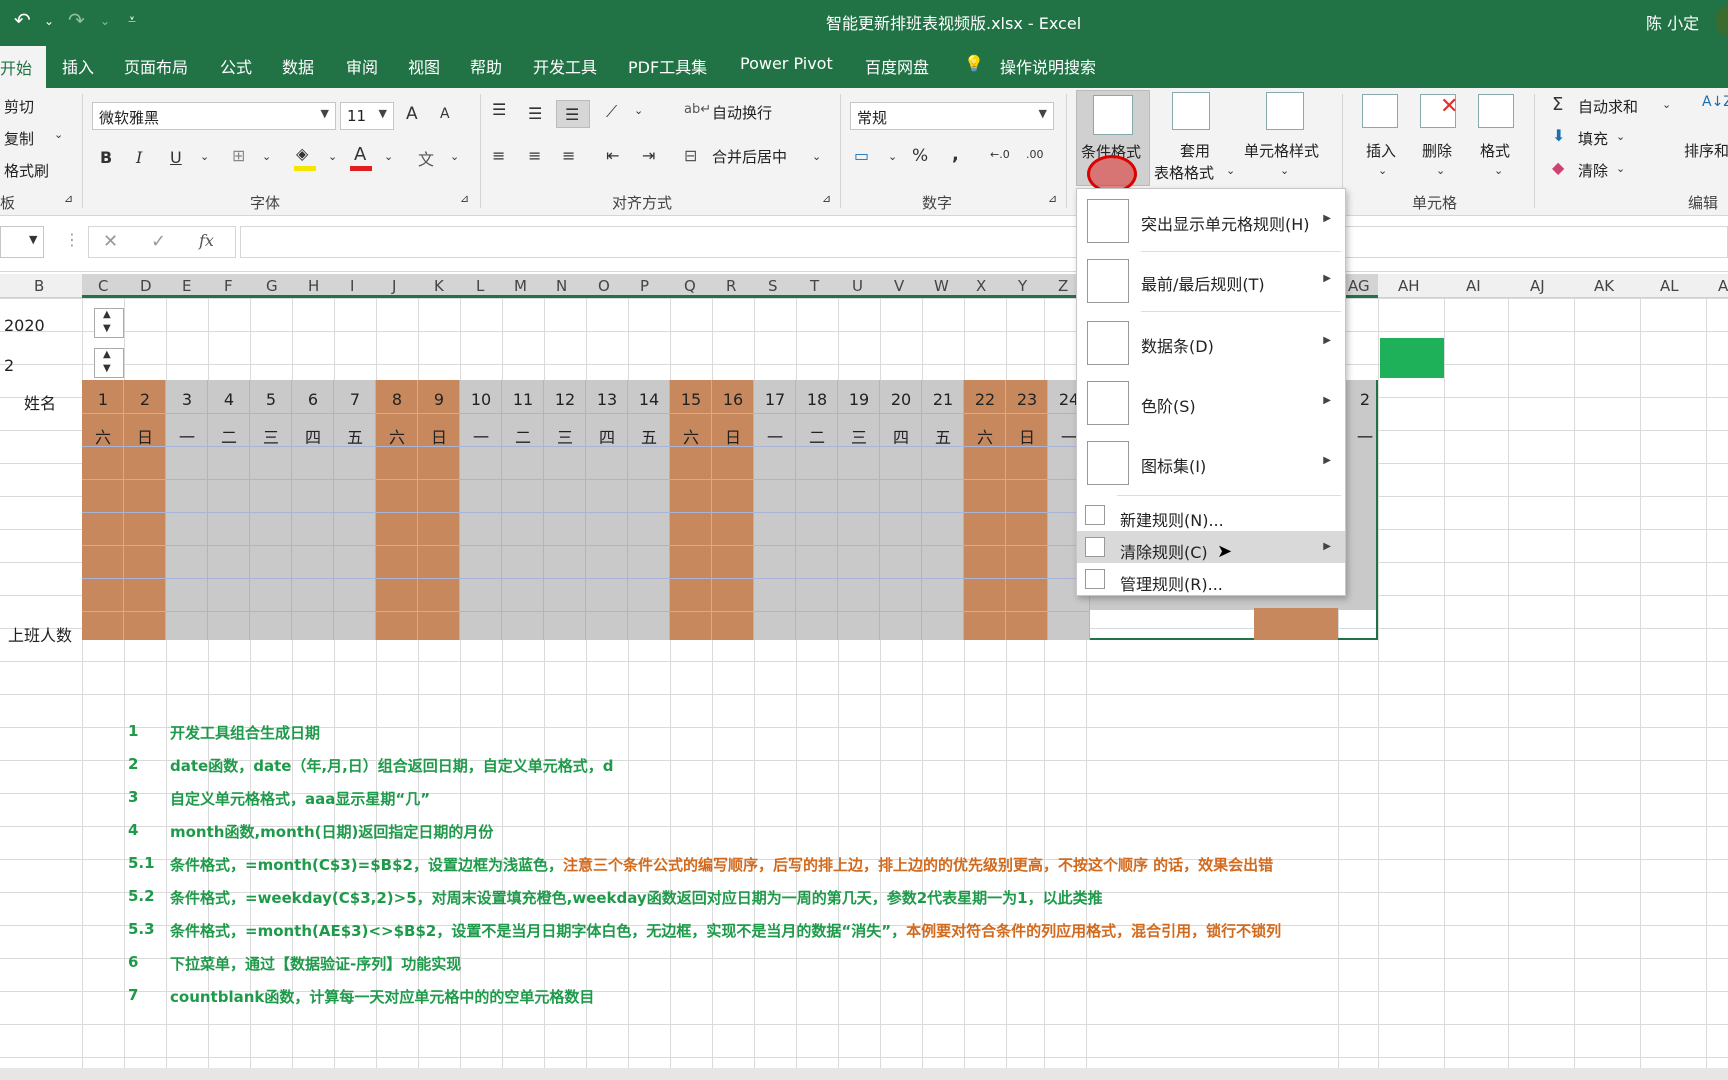  What do you see at coordinates (272, 286) in the screenshot?
I see `col-header: G` at bounding box center [272, 286].